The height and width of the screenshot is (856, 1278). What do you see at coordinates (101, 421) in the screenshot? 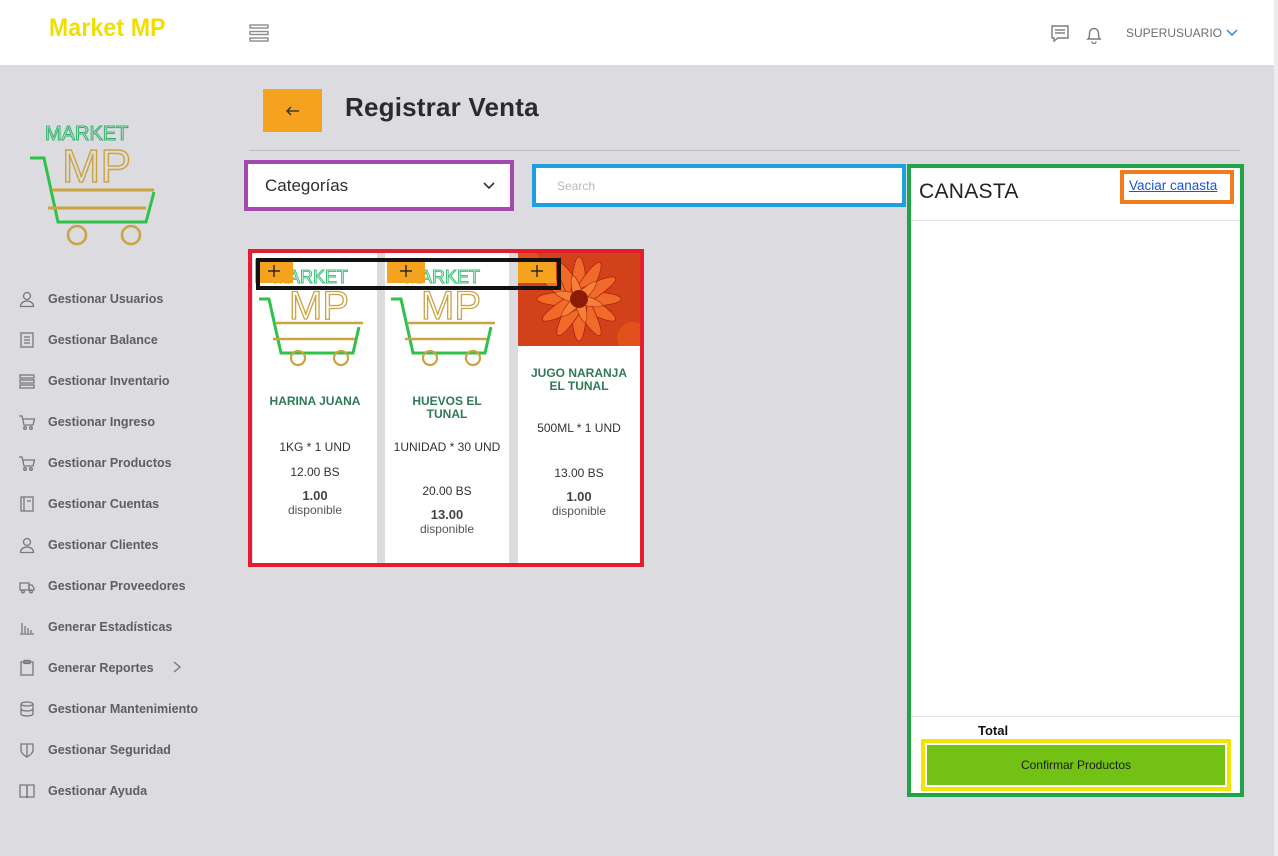
I see `sidebar-item-label: Gestionar Ingreso` at bounding box center [101, 421].